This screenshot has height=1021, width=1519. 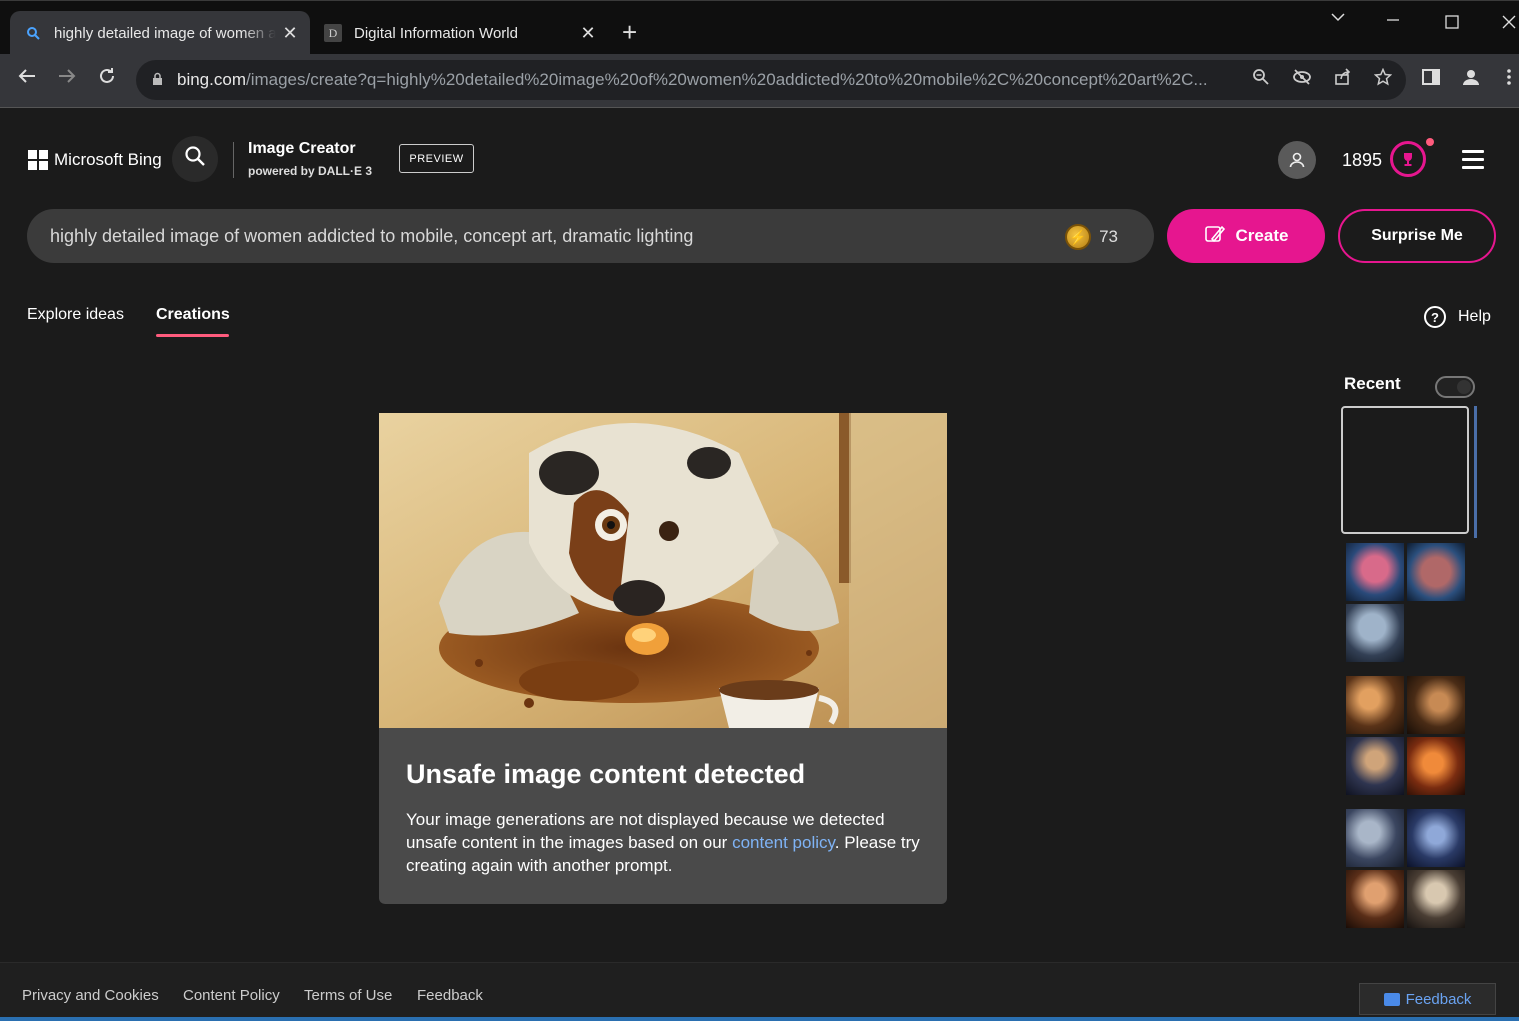 I want to click on browser-tab-diw: D Digital Information World ✕, so click(x=460, y=33).